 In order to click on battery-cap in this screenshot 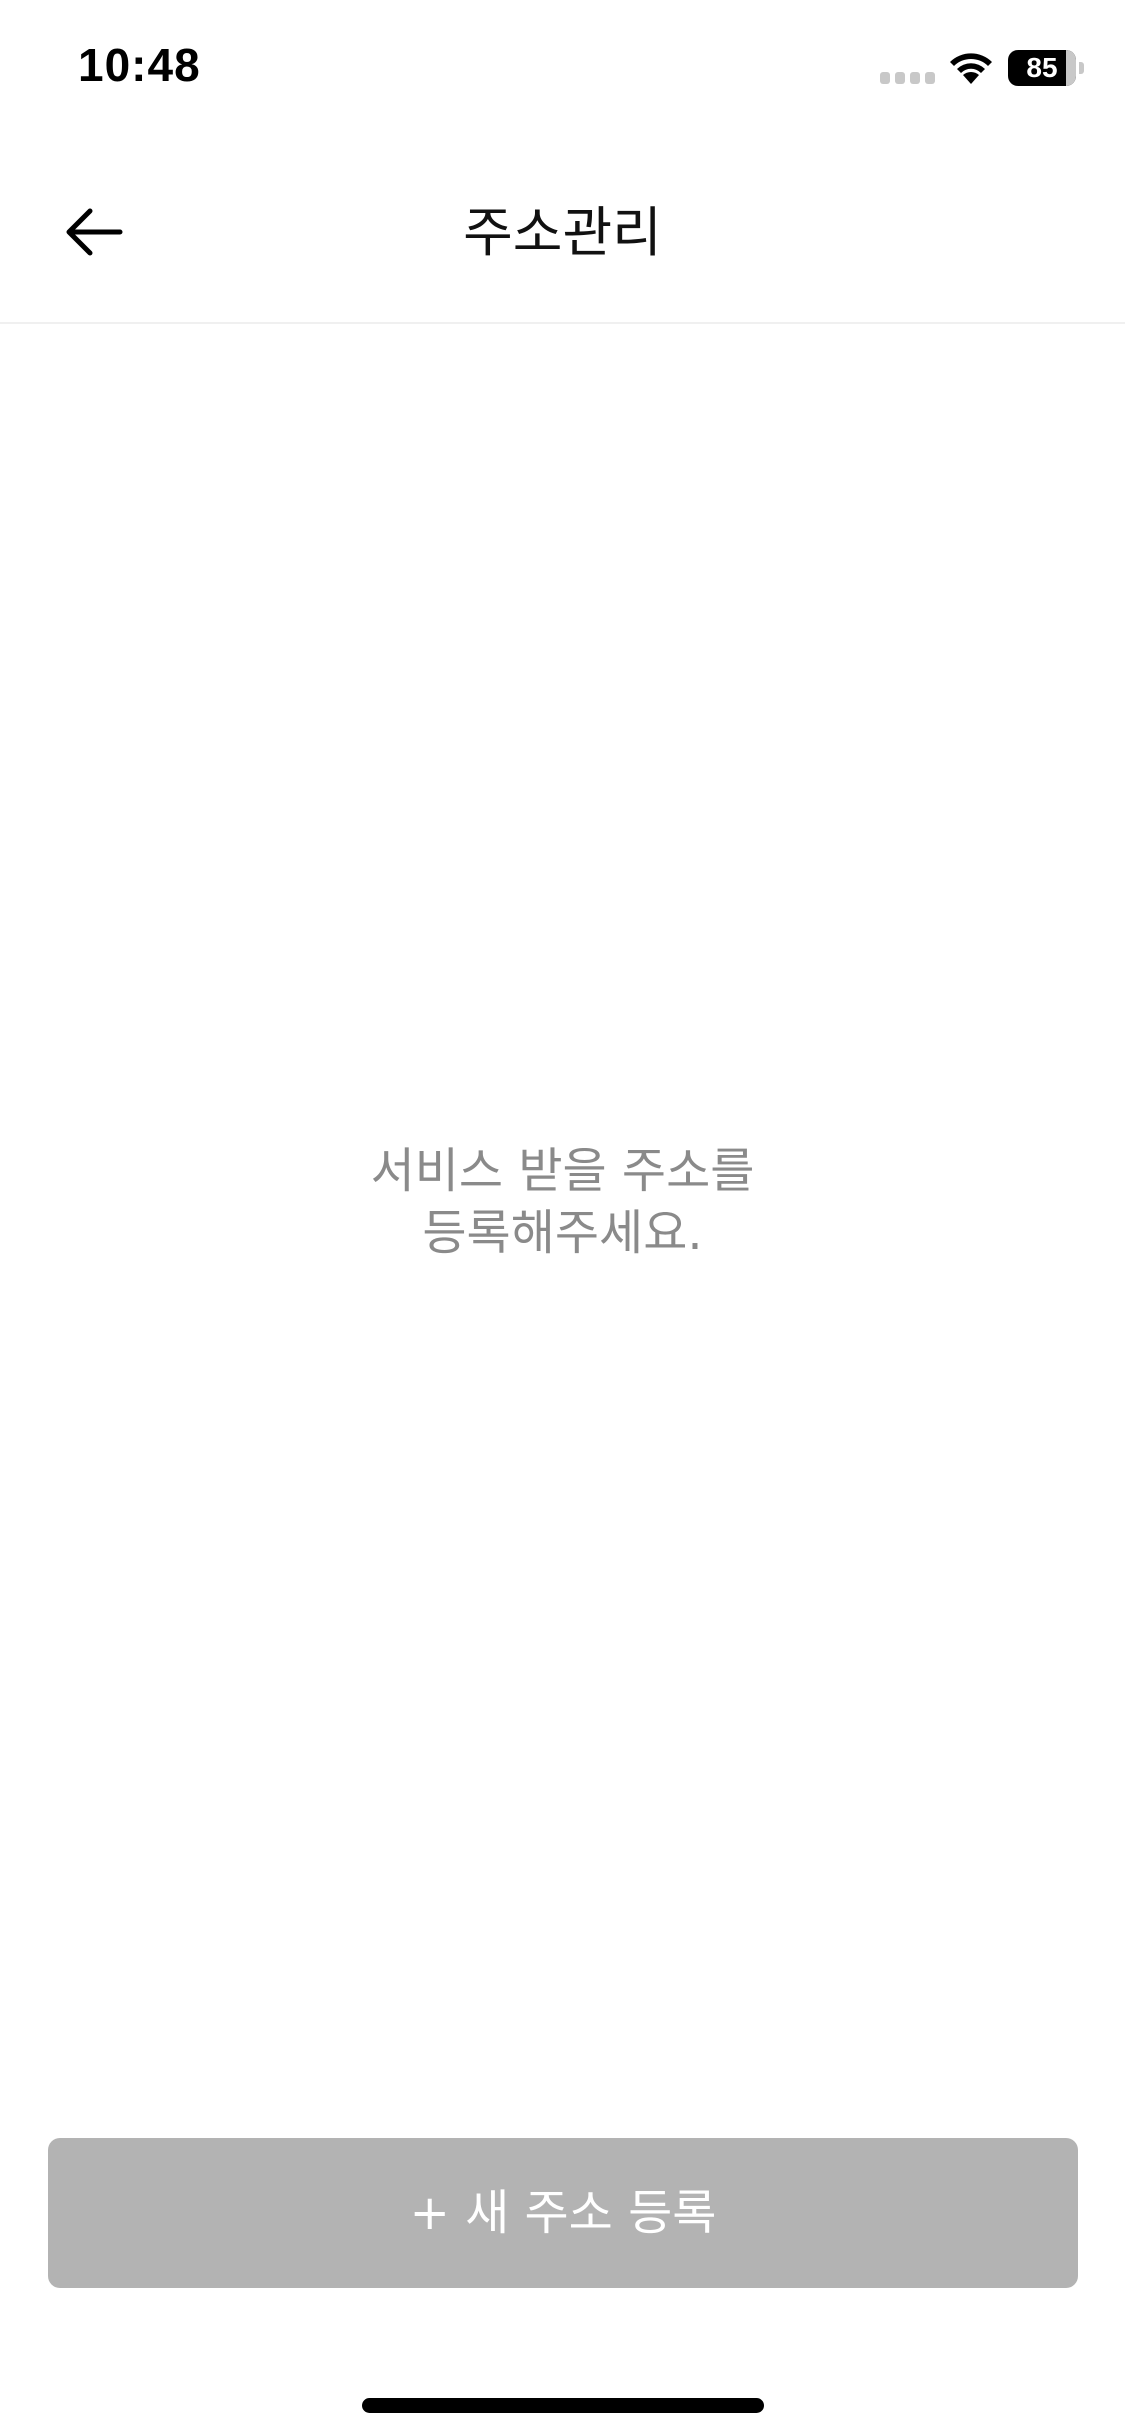, I will do `click(1081, 68)`.